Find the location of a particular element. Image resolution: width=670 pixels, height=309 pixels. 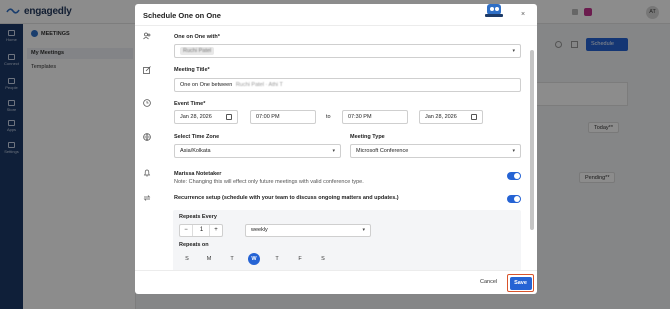

start-time-input: 07:00 PM is located at coordinates (283, 117).